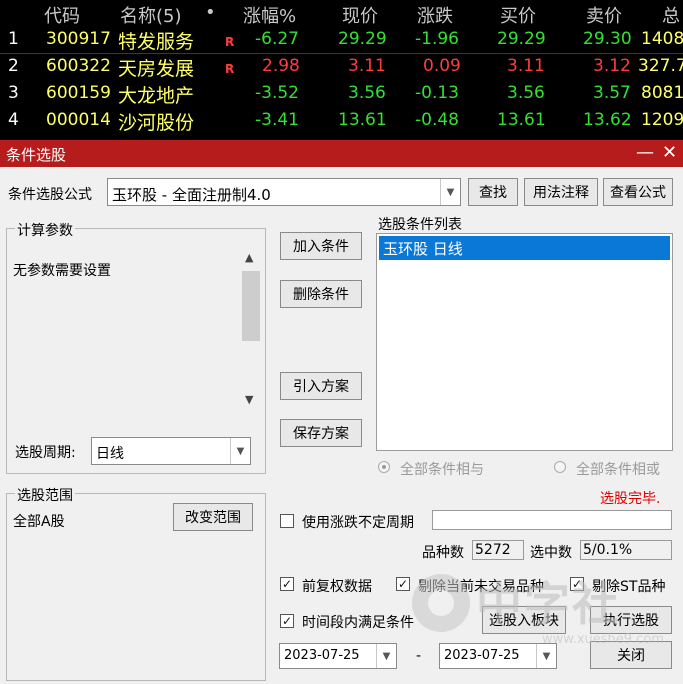  What do you see at coordinates (78, 66) in the screenshot?
I see `stock-code: 600322` at bounding box center [78, 66].